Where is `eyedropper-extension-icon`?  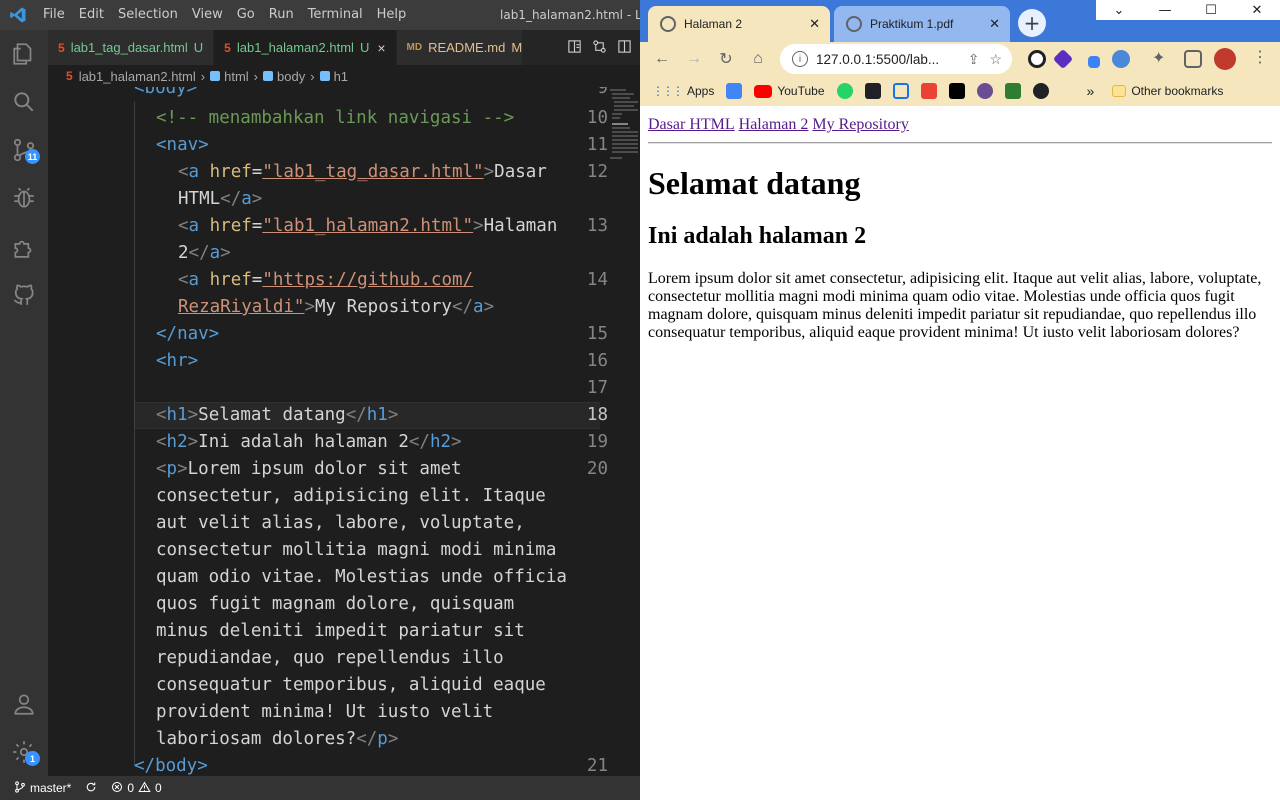
eyedropper-extension-icon is located at coordinates (1094, 62).